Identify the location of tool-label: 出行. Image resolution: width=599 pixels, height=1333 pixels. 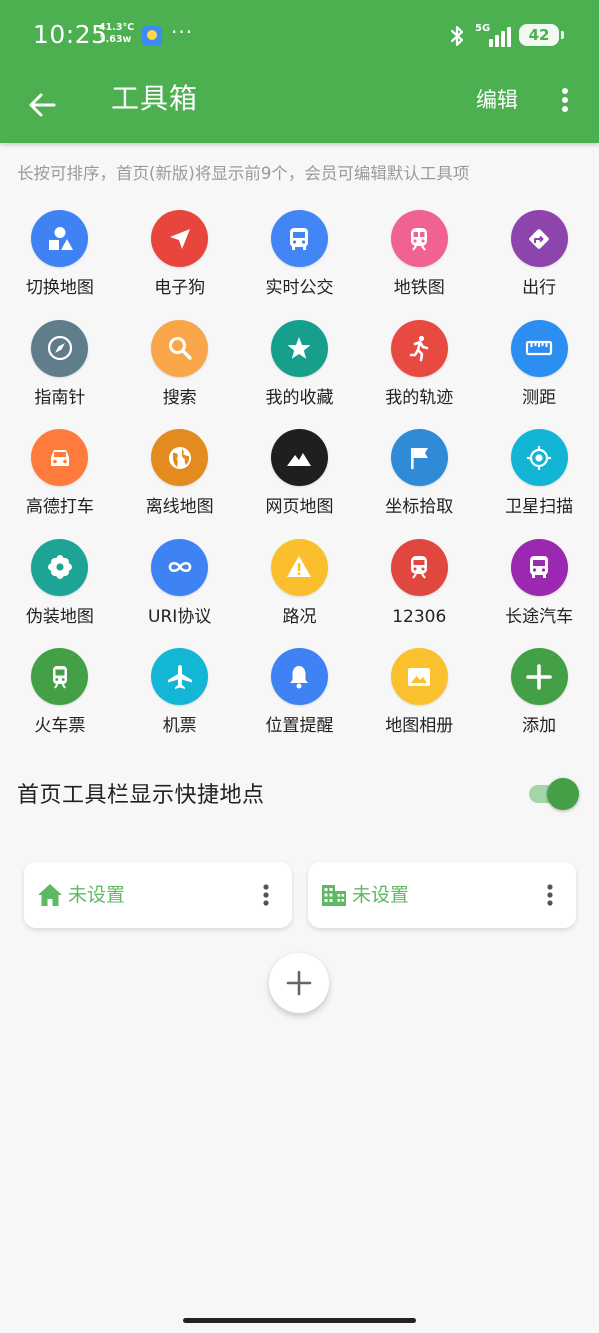
(539, 288).